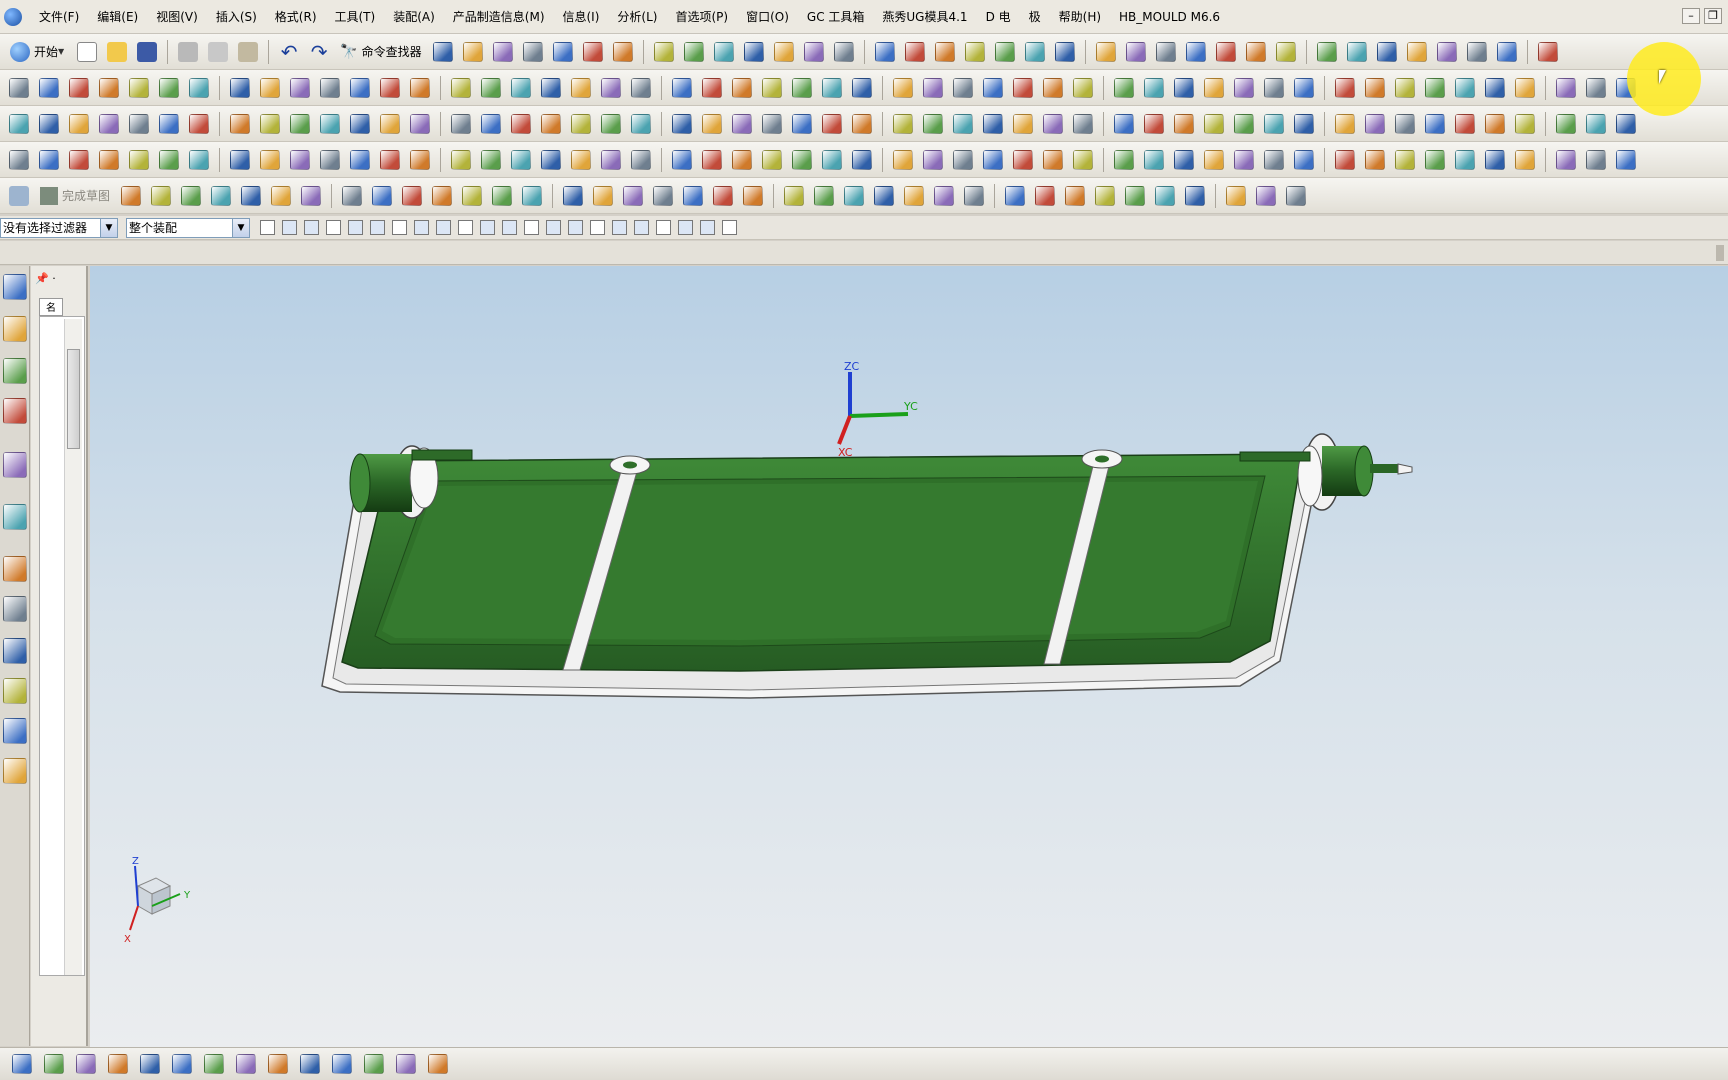  I want to click on feature-tool-29-icon, so click(903, 160).